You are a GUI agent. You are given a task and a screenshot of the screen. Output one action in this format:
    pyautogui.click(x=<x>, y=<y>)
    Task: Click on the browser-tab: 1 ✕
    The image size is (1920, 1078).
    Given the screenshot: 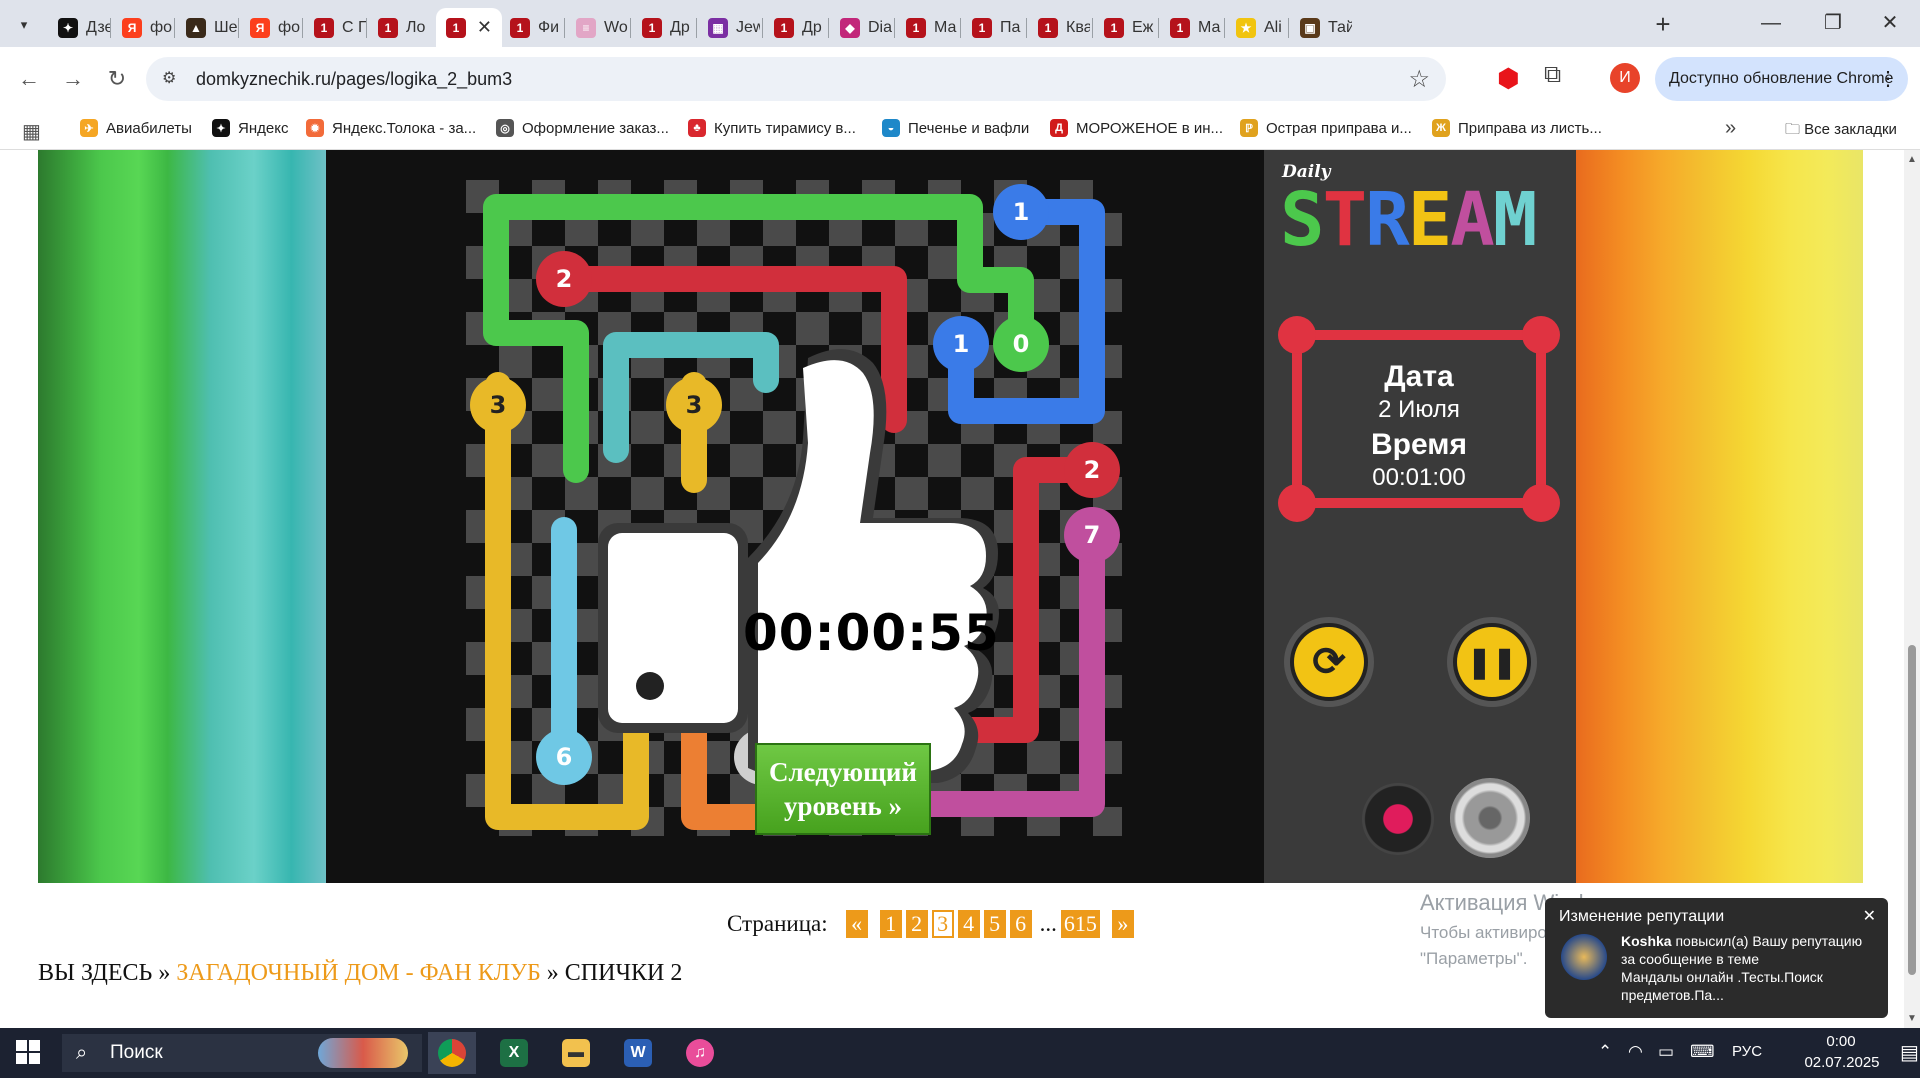 What is the action you would take?
    pyautogui.click(x=469, y=27)
    